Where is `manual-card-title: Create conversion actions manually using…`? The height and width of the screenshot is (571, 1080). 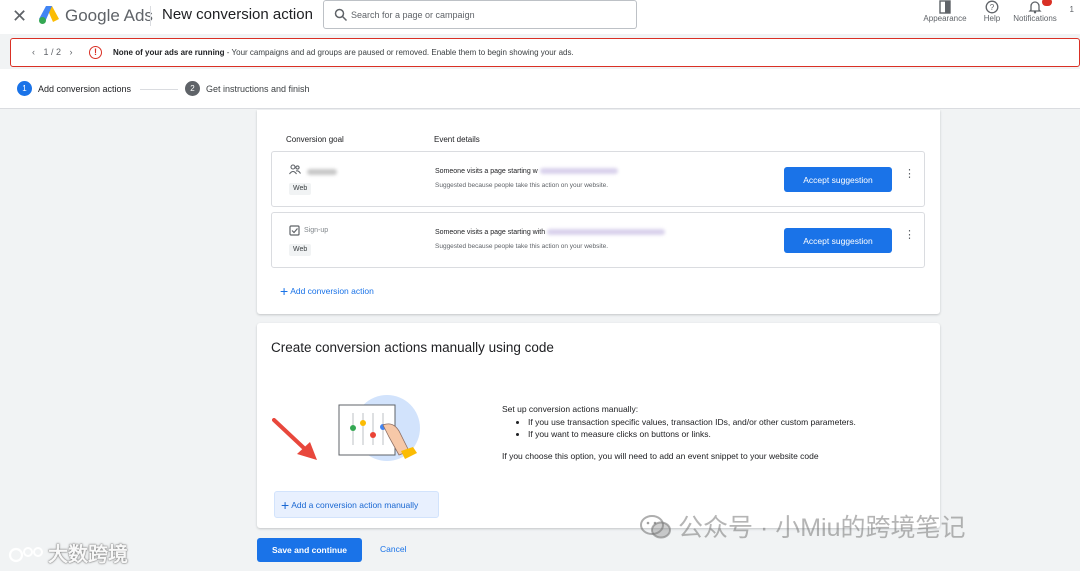 manual-card-title: Create conversion actions manually using… is located at coordinates (412, 347).